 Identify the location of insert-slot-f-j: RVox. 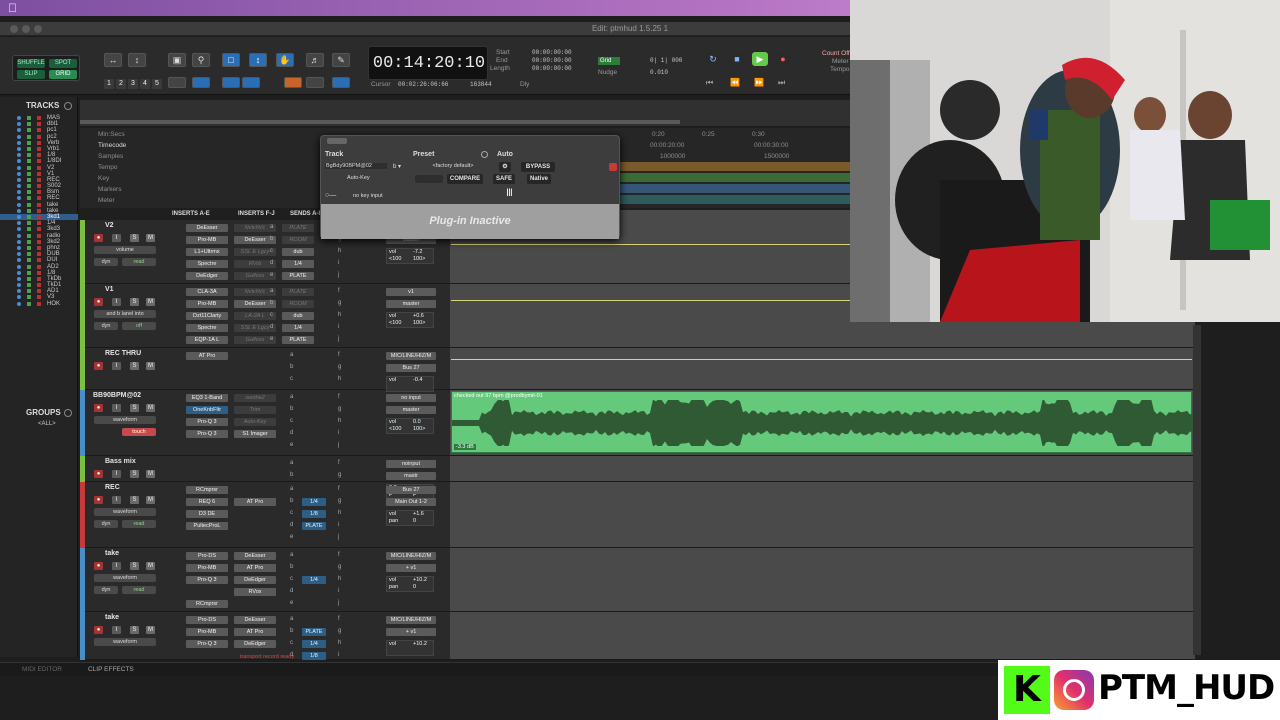
(255, 592).